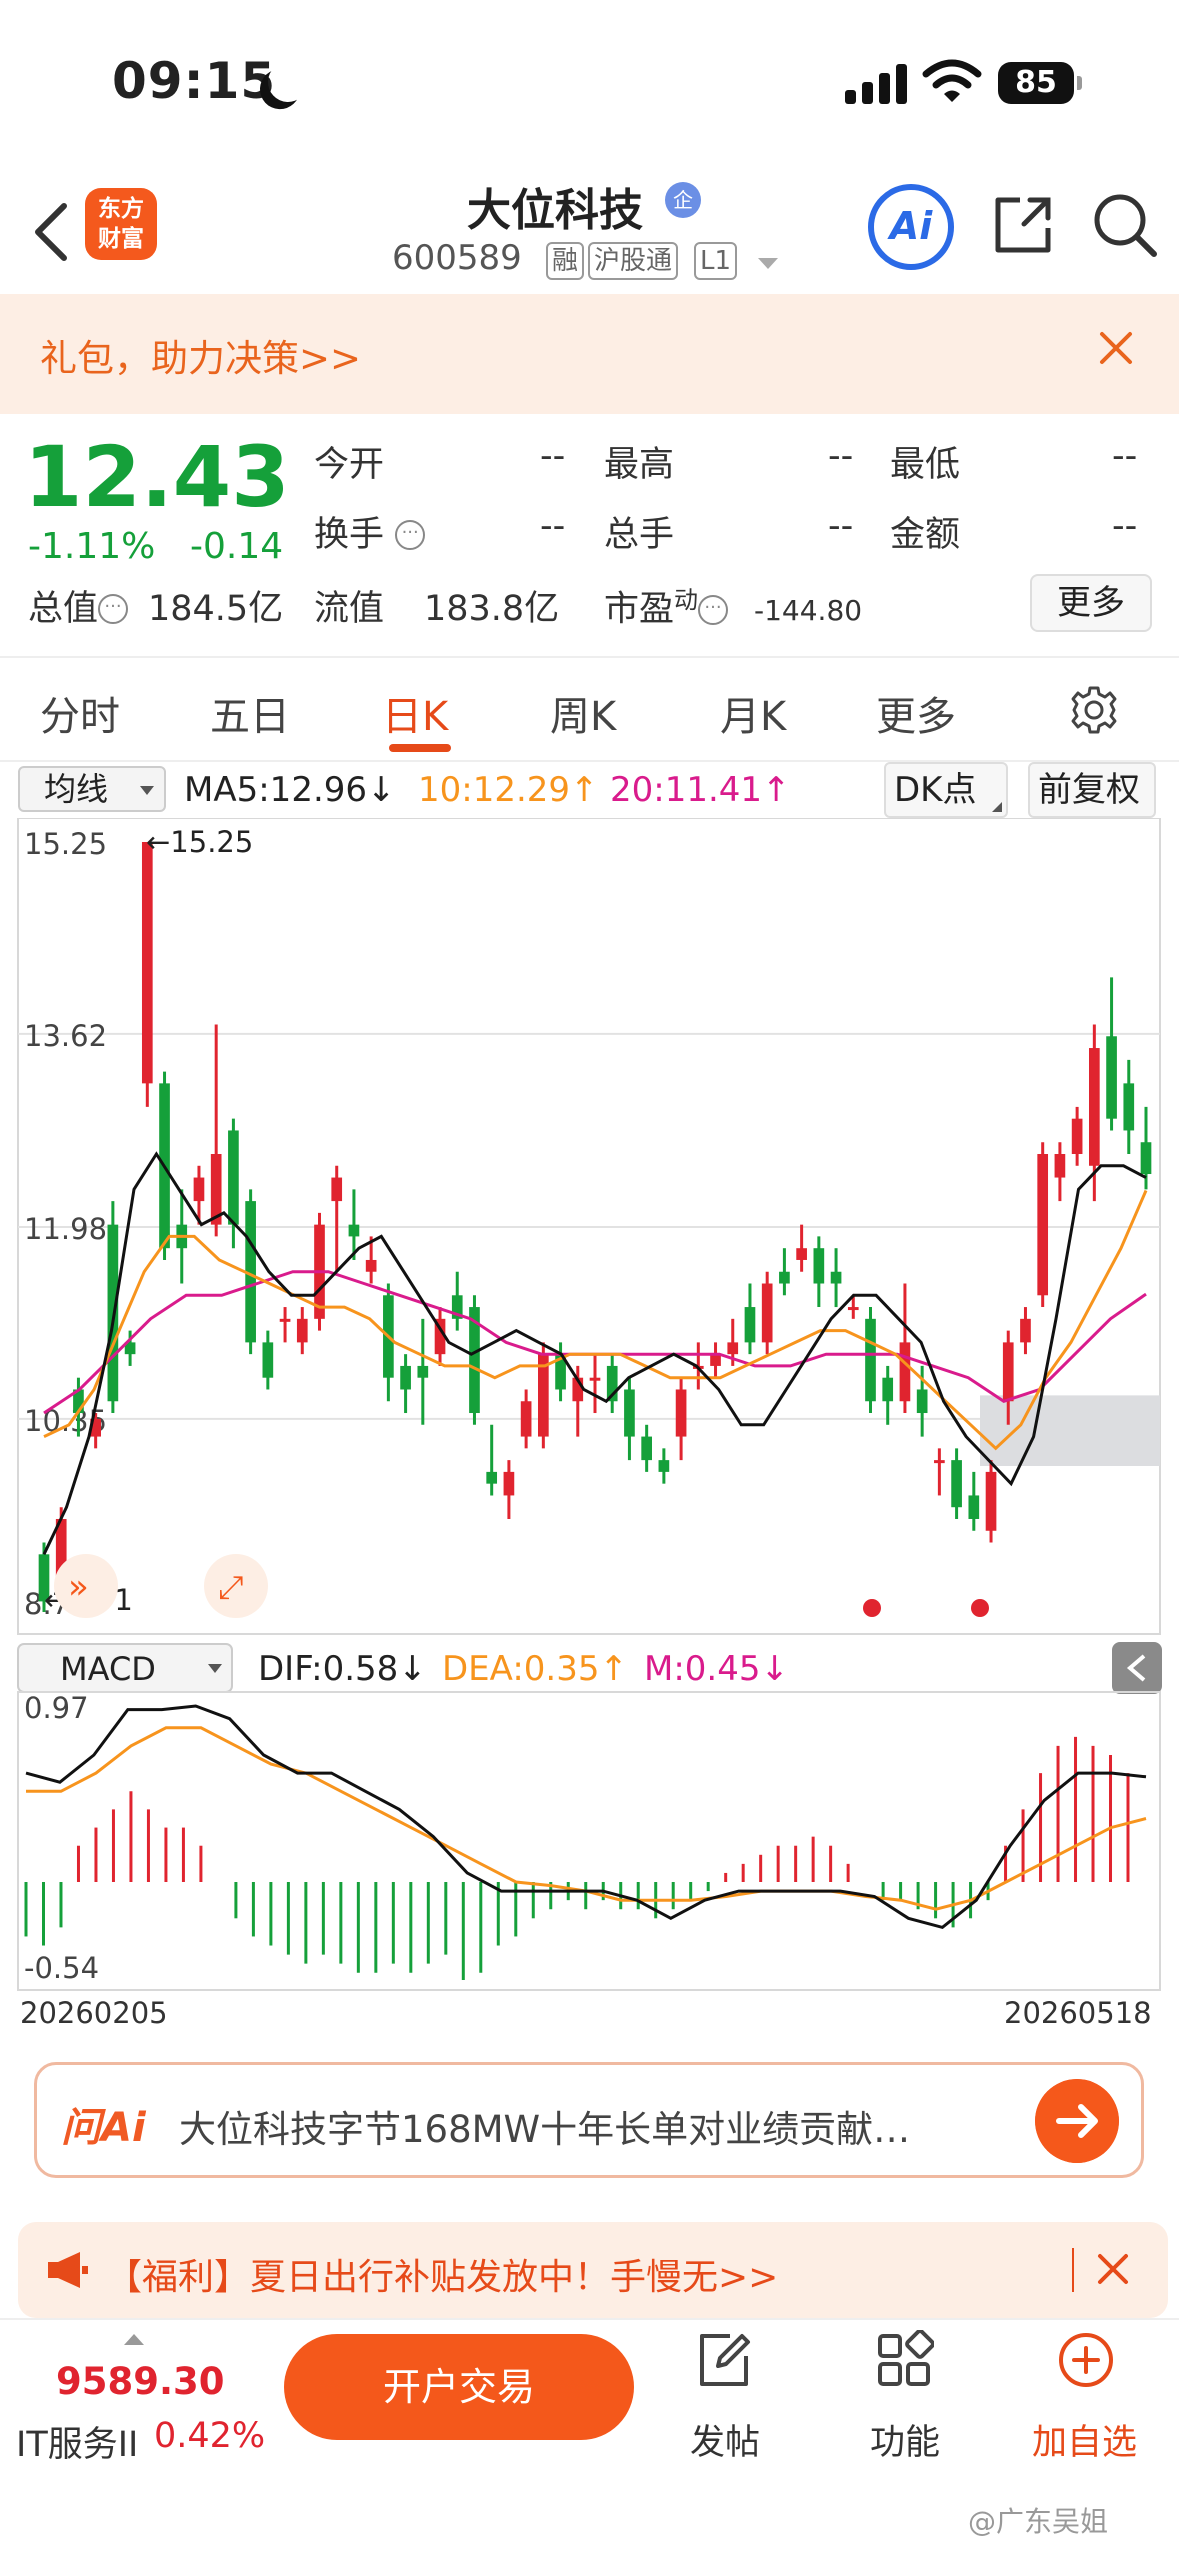 This screenshot has width=1179, height=2556. Describe the element at coordinates (841, 456) in the screenshot. I see `high-value: --` at that location.